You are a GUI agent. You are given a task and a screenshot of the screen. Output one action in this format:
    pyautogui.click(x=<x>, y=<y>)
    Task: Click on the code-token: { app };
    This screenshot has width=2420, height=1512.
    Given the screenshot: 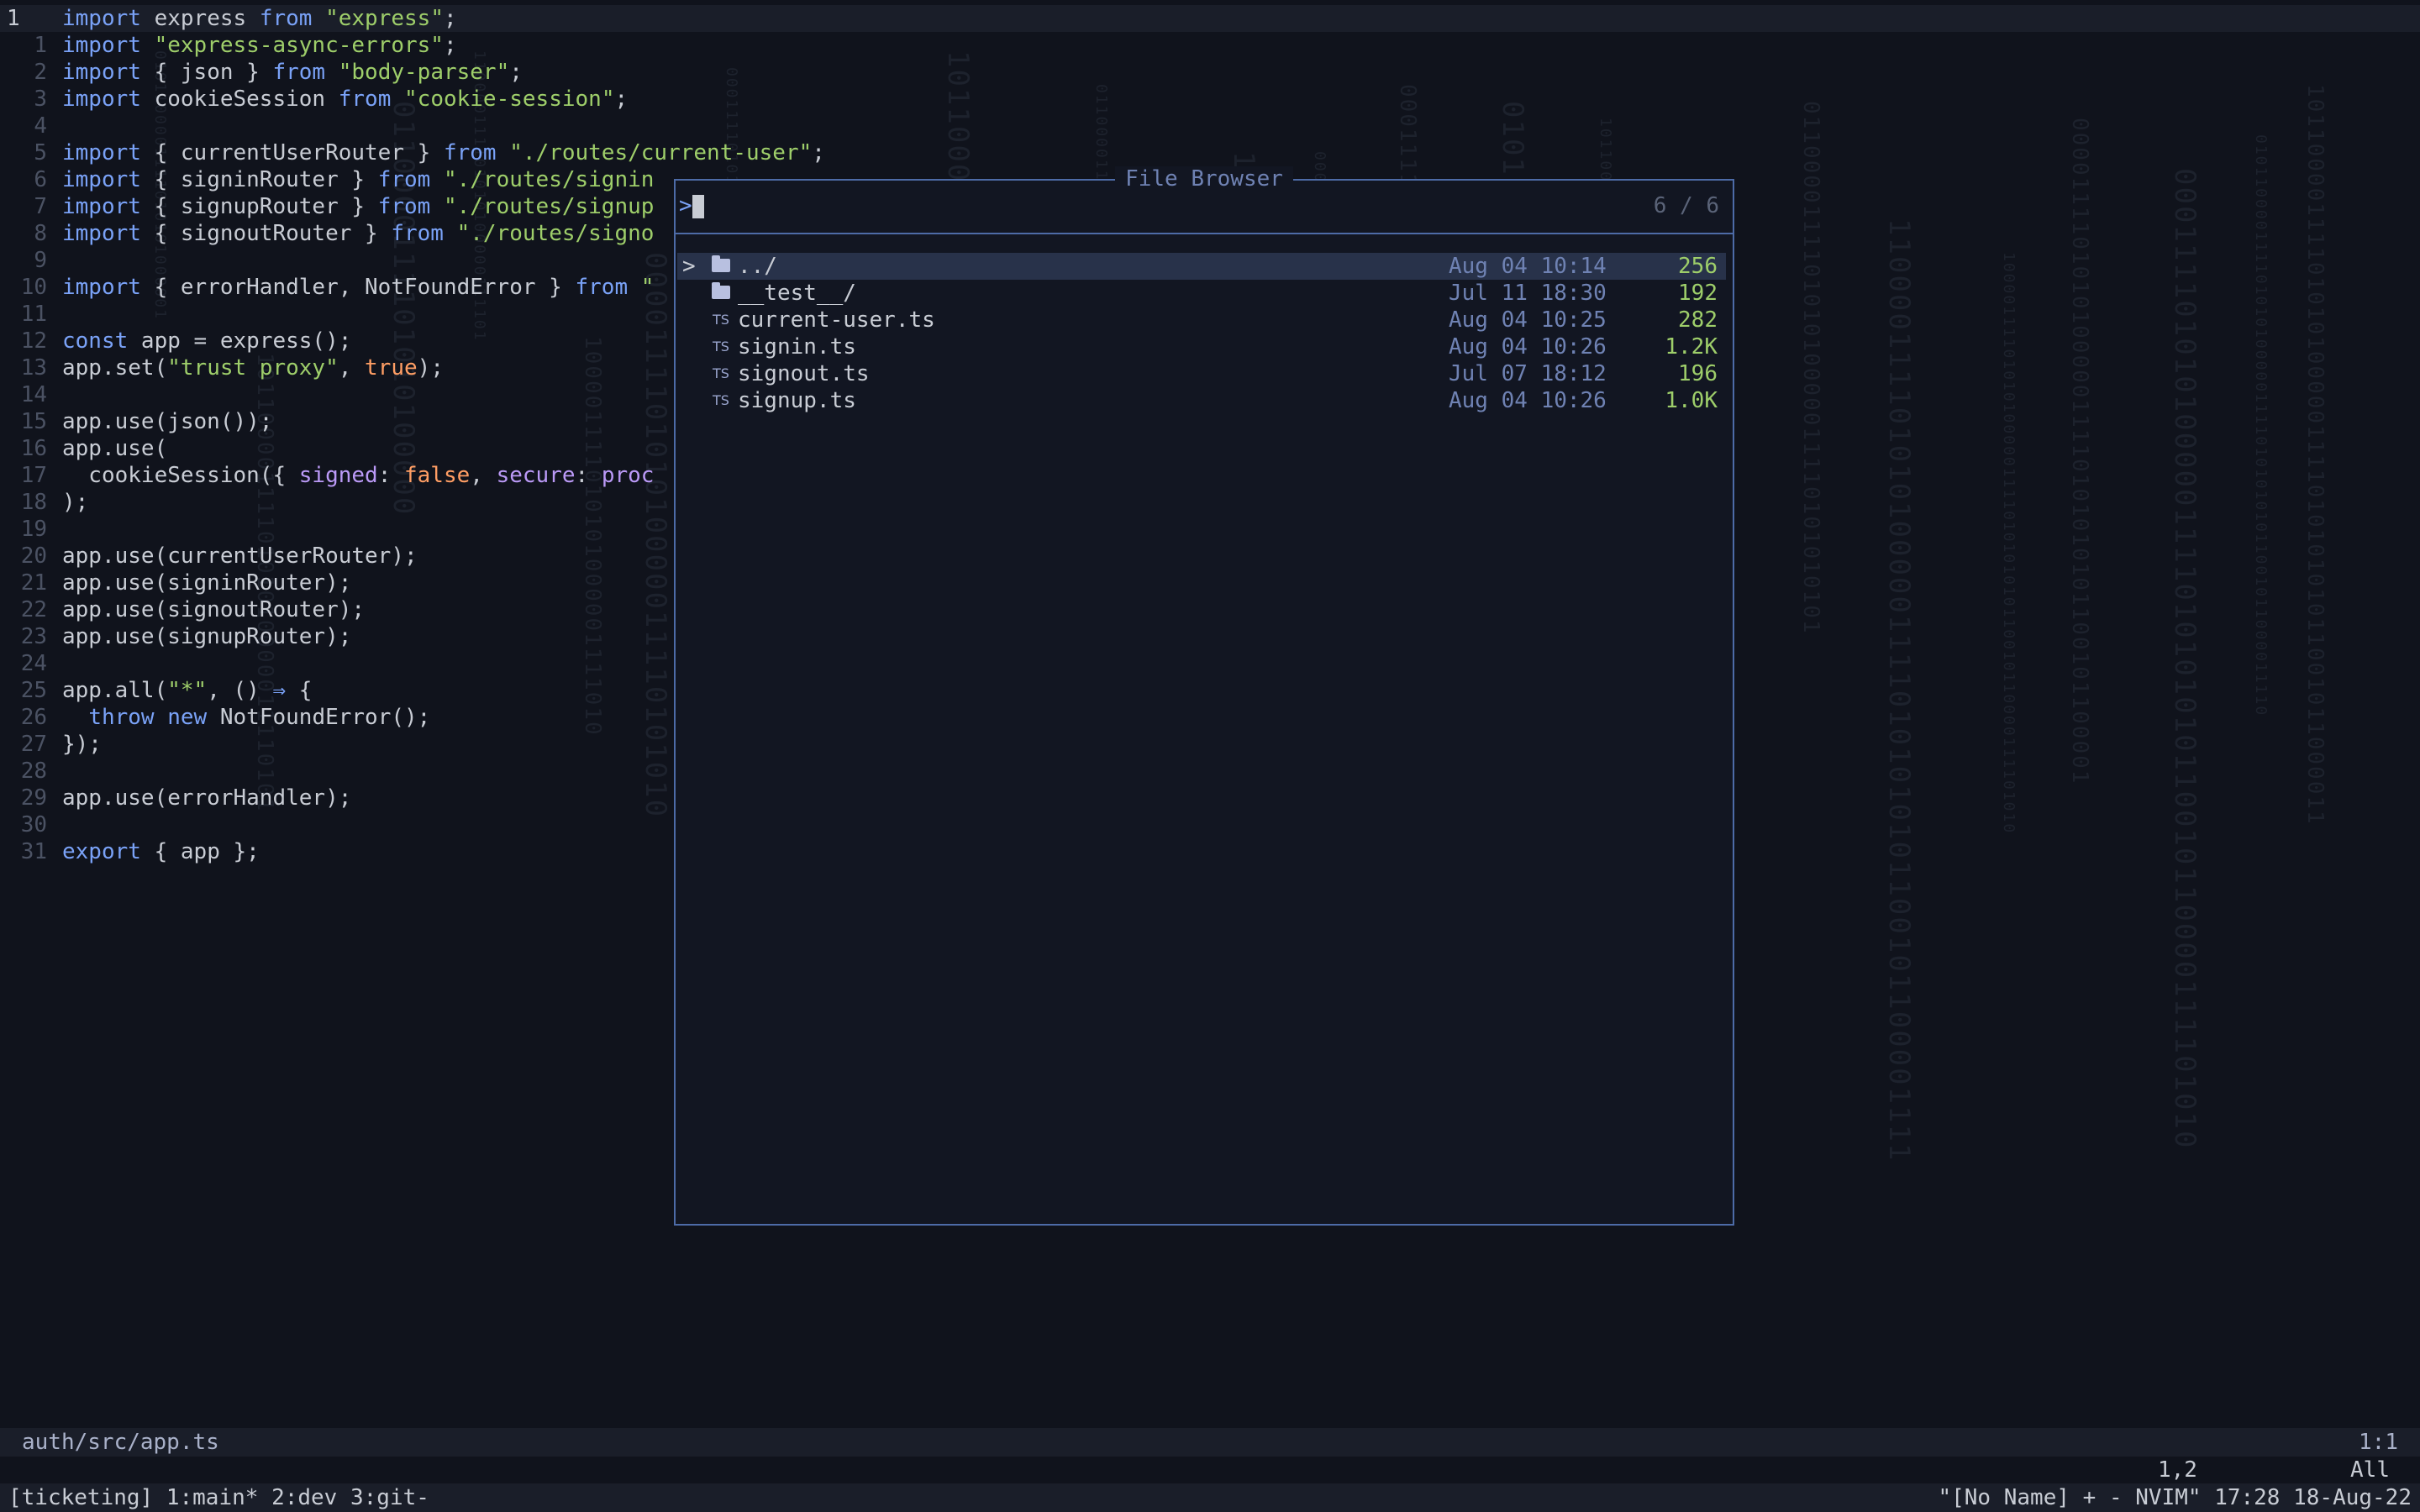 What is the action you would take?
    pyautogui.click(x=200, y=851)
    